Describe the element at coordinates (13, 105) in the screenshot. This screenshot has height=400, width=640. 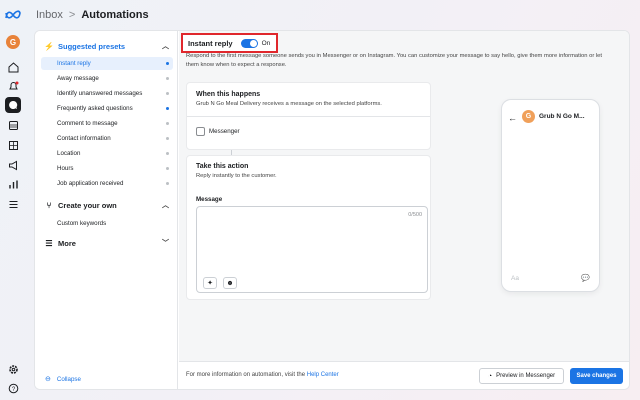
I see `inbox-icon` at that location.